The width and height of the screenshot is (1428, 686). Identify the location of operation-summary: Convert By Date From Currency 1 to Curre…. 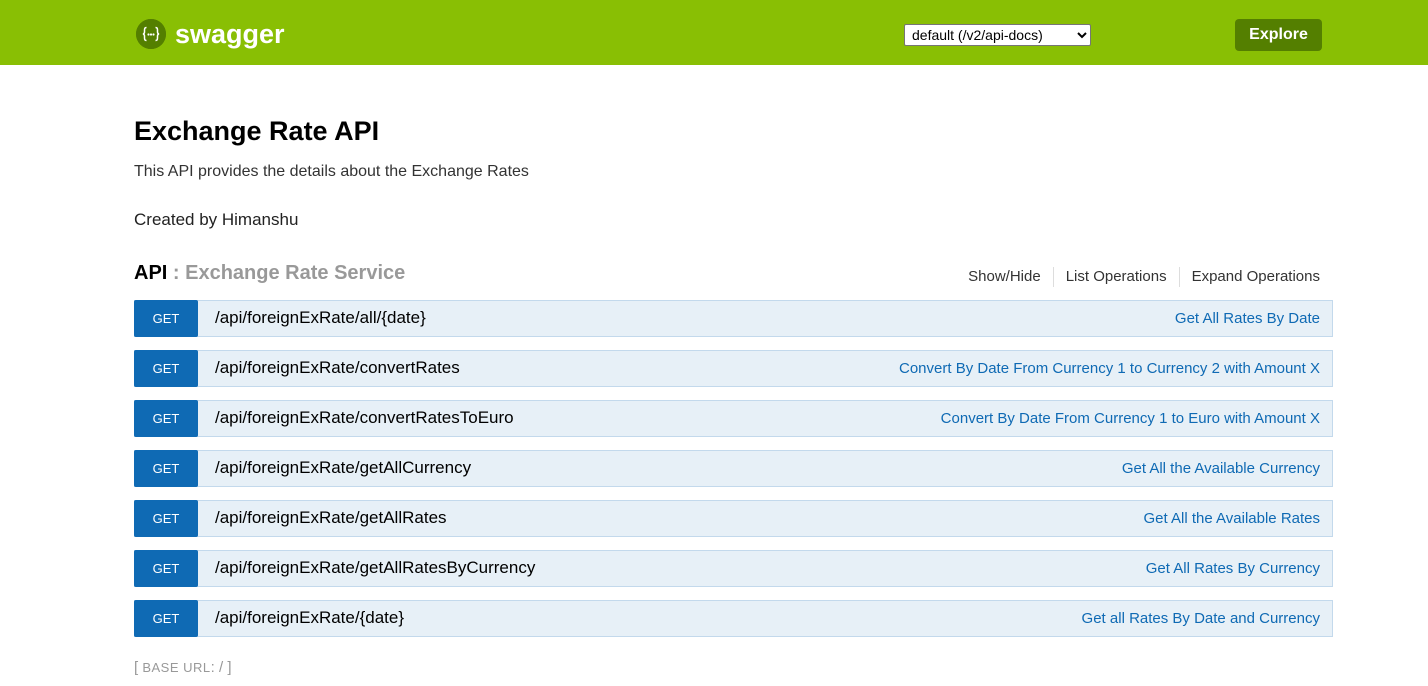
(1109, 368).